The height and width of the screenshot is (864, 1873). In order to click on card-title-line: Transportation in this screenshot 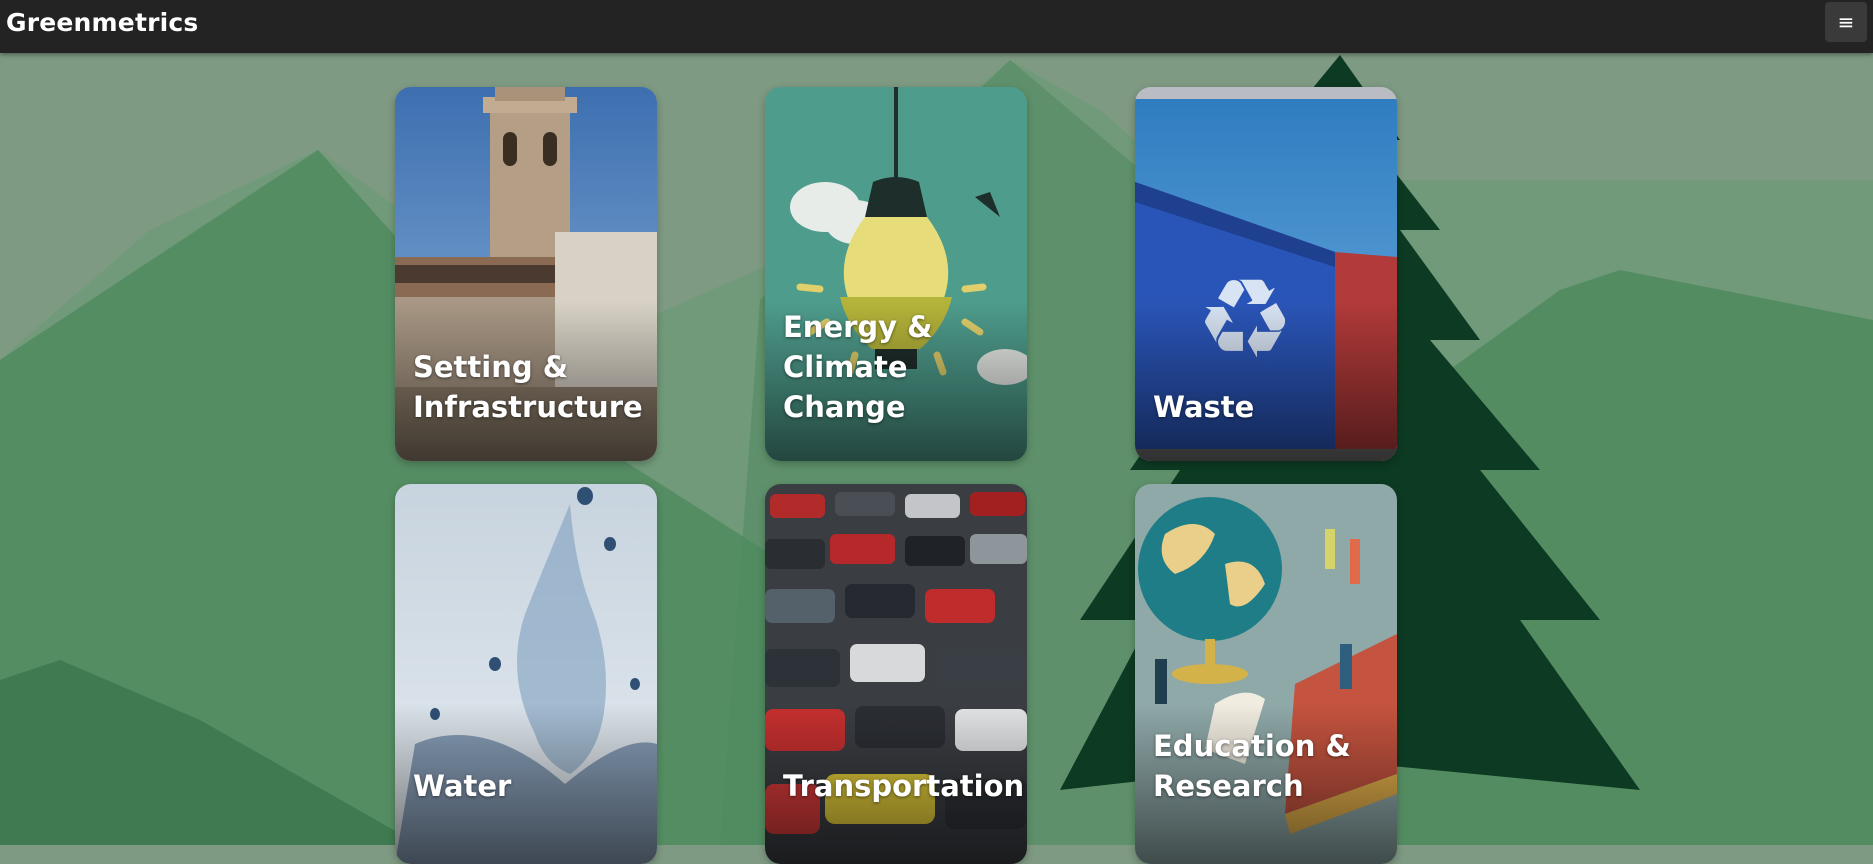, I will do `click(904, 786)`.